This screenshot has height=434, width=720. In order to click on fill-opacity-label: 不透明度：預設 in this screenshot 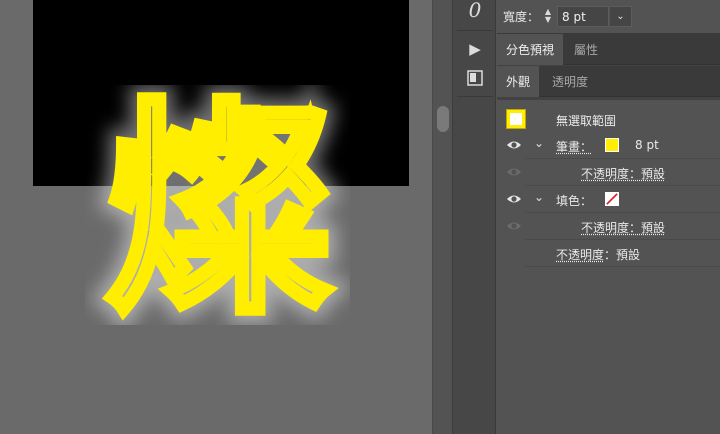, I will do `click(623, 227)`.